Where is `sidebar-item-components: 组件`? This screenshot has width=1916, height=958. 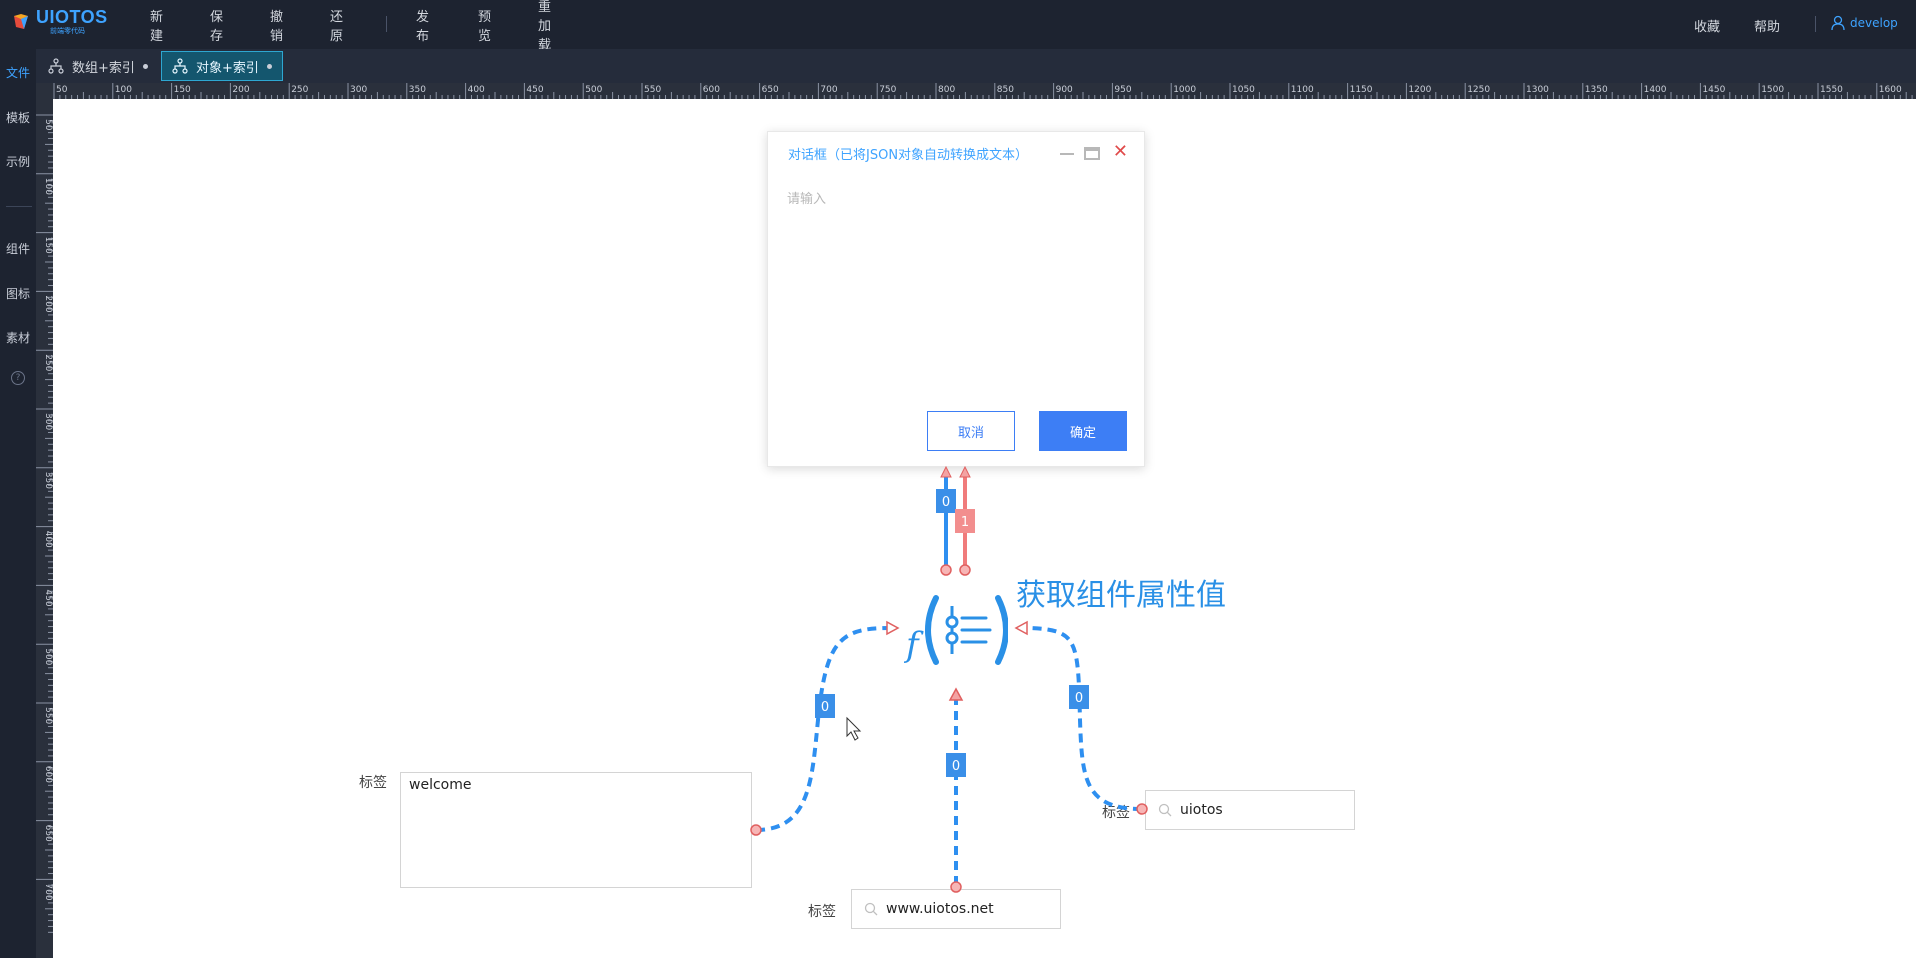 sidebar-item-components: 组件 is located at coordinates (18, 248).